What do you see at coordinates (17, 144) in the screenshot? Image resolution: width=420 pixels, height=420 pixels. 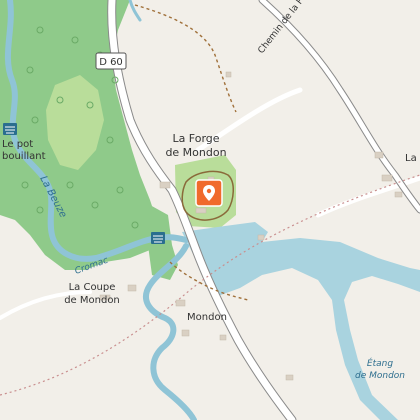 I see `place-label-le-pot-1: Le pot` at bounding box center [17, 144].